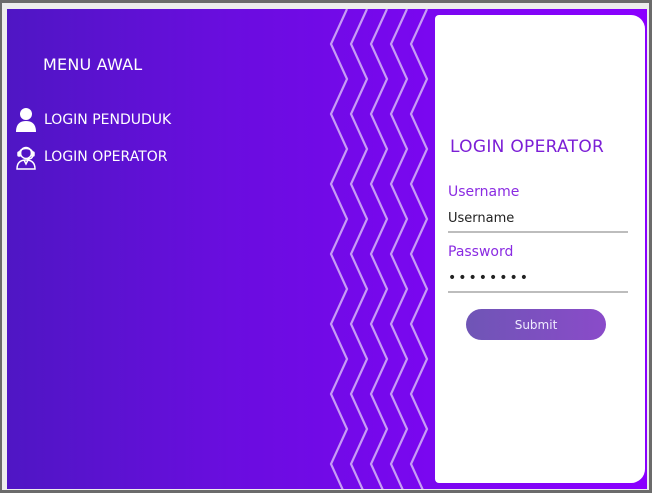 Image resolution: width=652 pixels, height=493 pixels. I want to click on operator-headset-icon, so click(26, 157).